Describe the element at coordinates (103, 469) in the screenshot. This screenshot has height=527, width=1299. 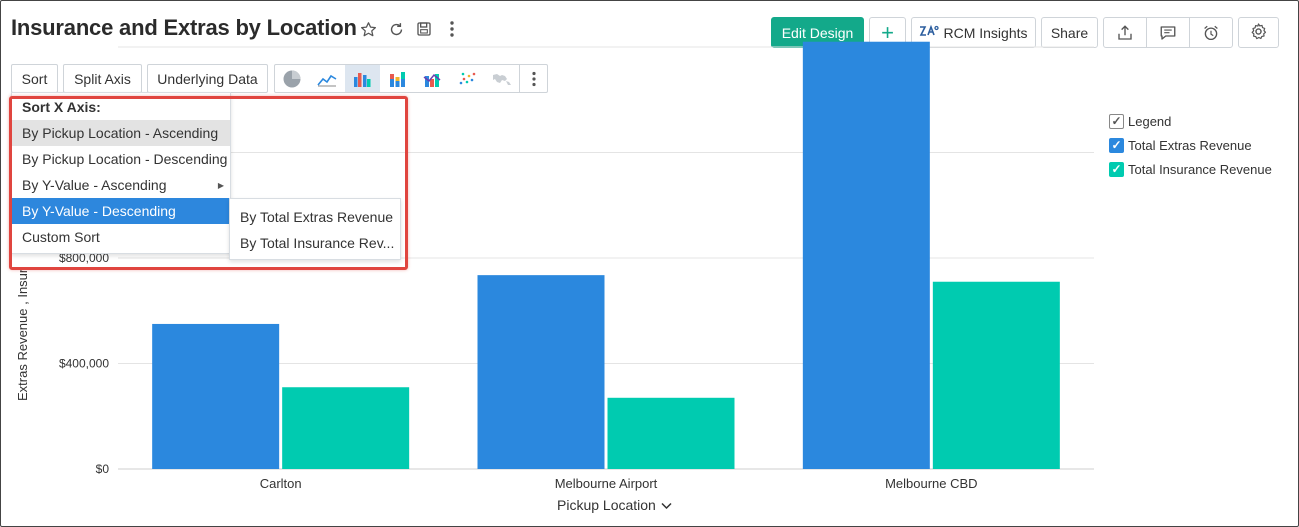
I see `y-tick-label: $0` at that location.